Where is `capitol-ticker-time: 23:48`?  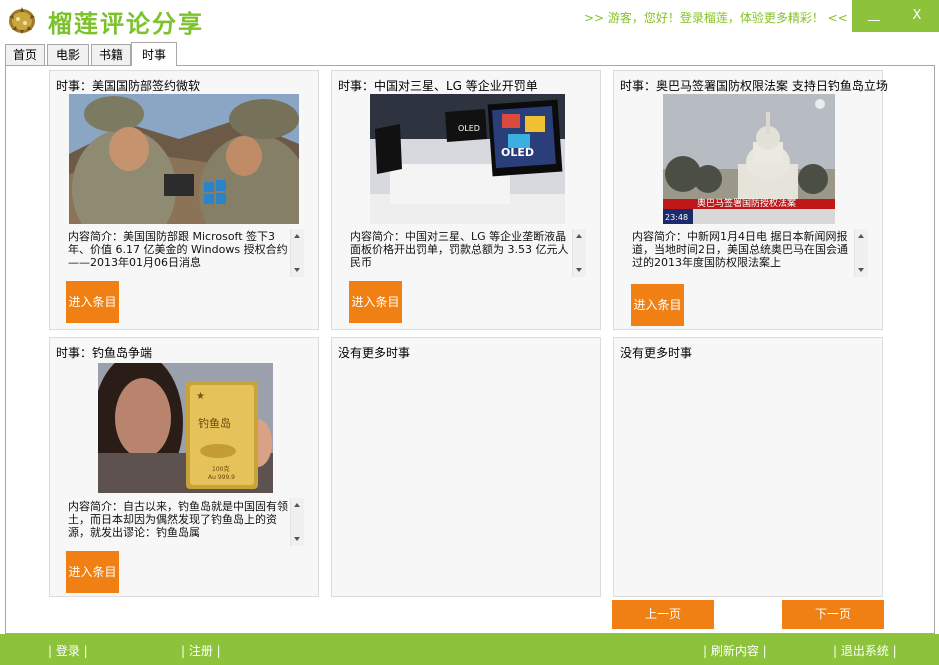
capitol-ticker-time: 23:48 is located at coordinates (676, 217).